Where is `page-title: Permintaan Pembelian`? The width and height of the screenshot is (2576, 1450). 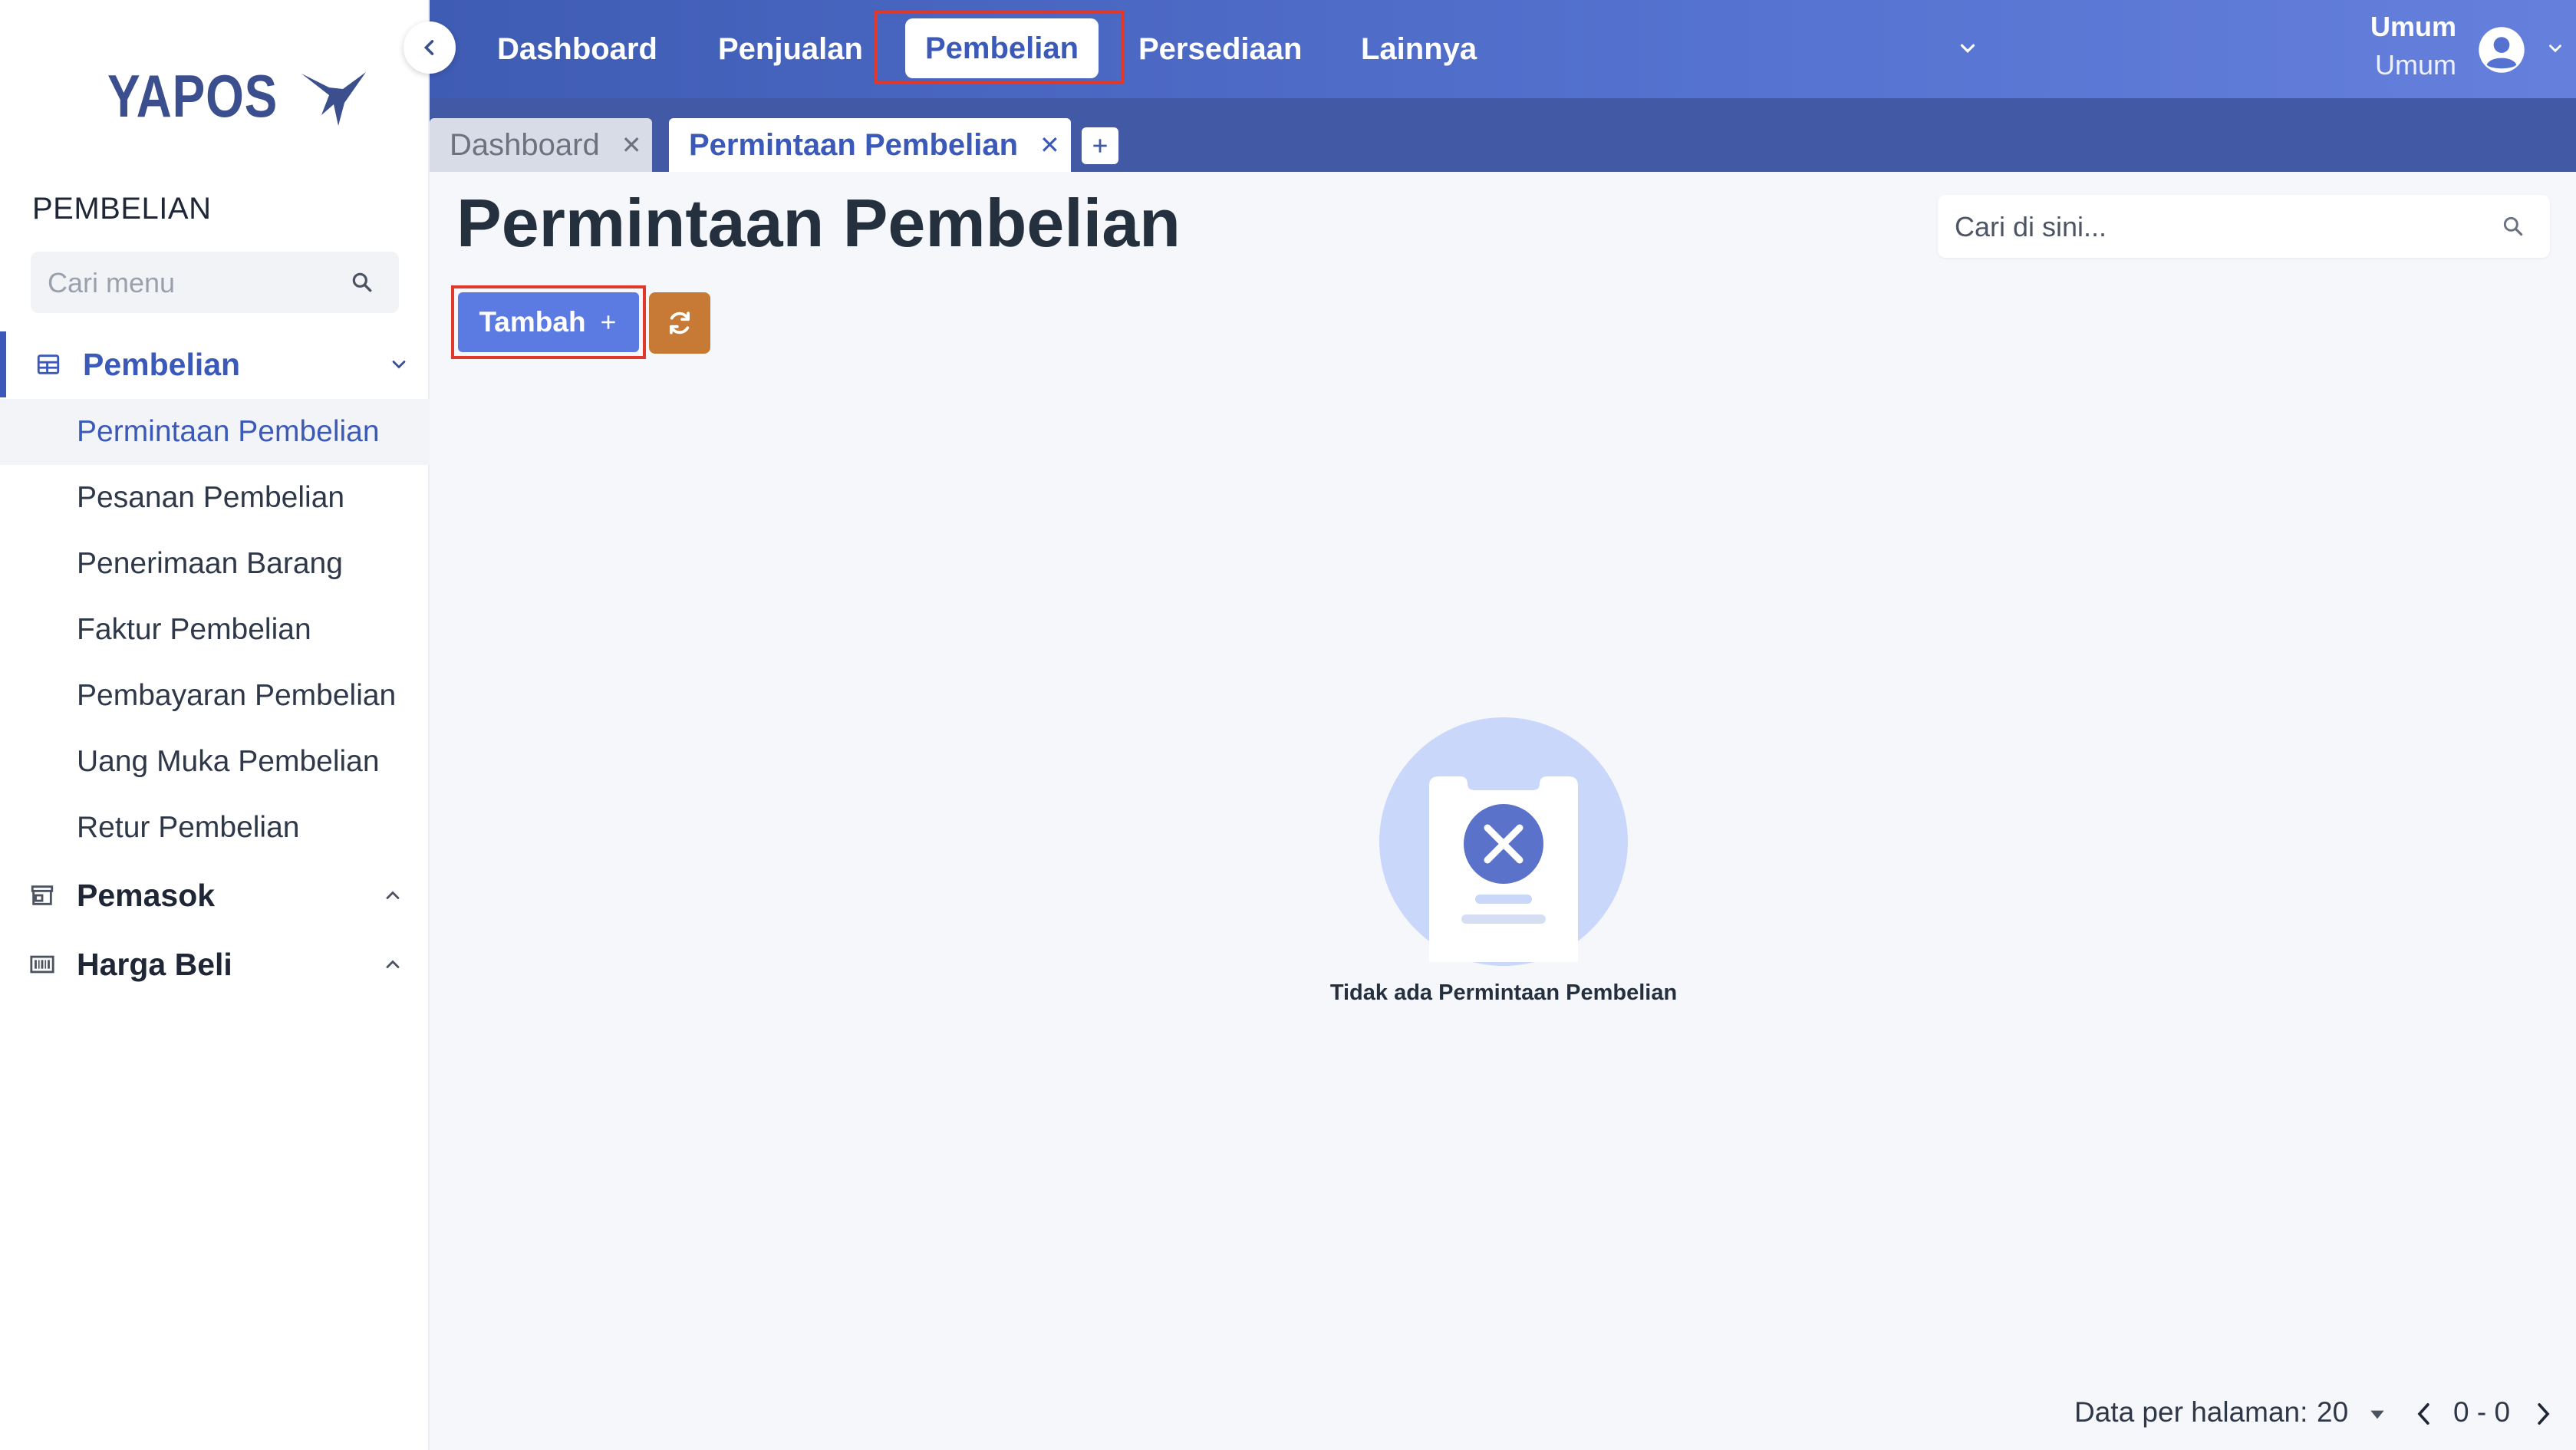
page-title: Permintaan Pembelian is located at coordinates (818, 223).